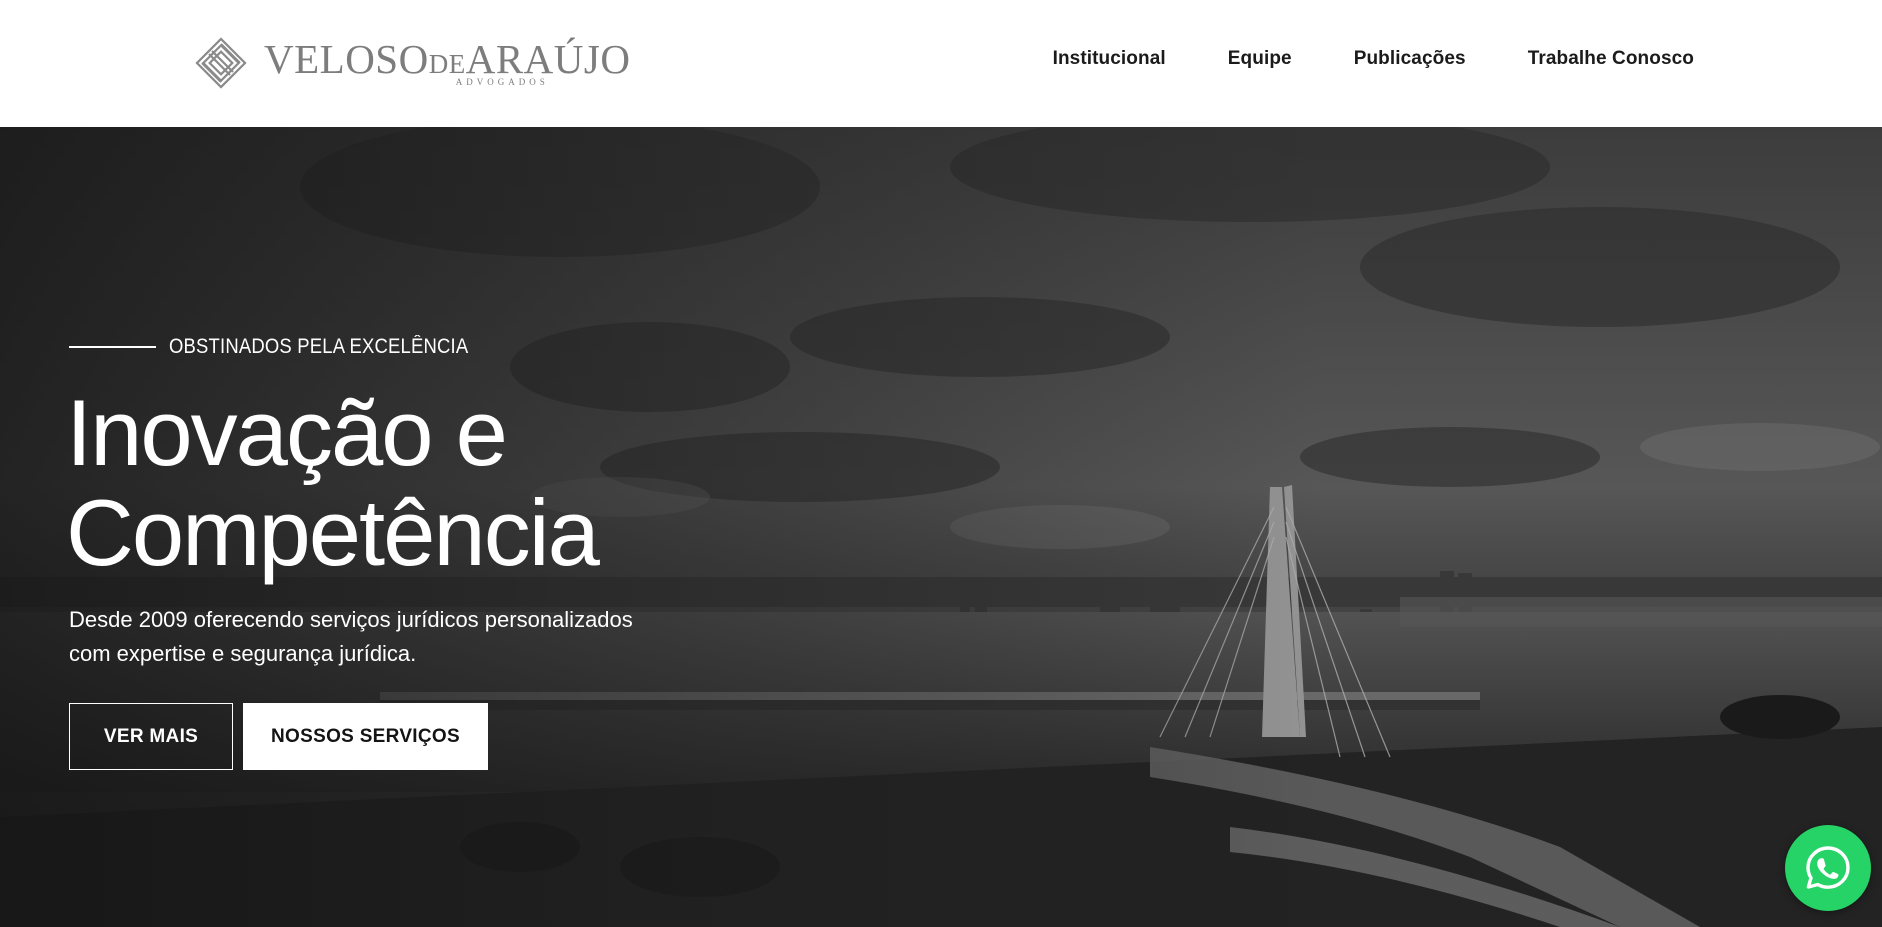 Image resolution: width=1882 pixels, height=927 pixels. I want to click on diamond-lines-icon, so click(221, 63).